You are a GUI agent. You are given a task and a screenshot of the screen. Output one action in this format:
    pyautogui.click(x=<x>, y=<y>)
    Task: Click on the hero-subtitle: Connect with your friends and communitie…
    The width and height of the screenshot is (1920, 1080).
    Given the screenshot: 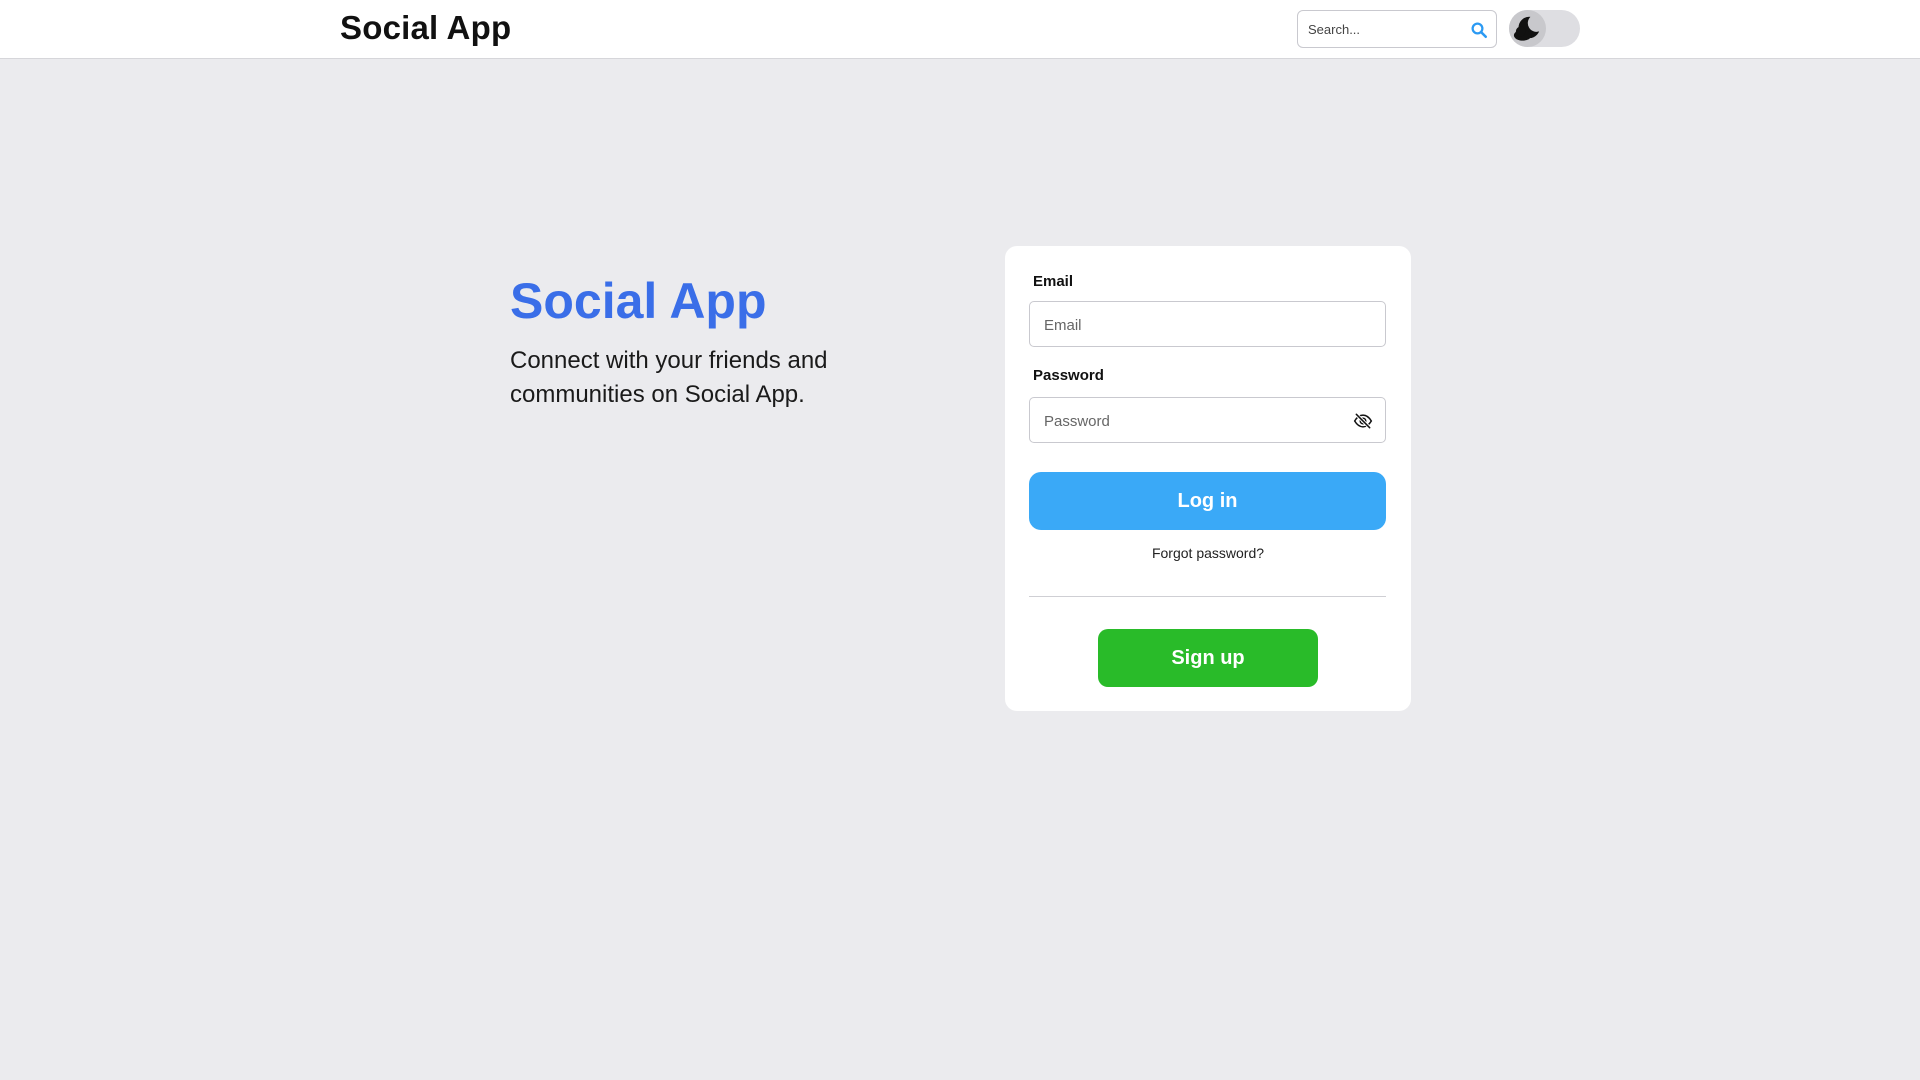 What is the action you would take?
    pyautogui.click(x=669, y=377)
    